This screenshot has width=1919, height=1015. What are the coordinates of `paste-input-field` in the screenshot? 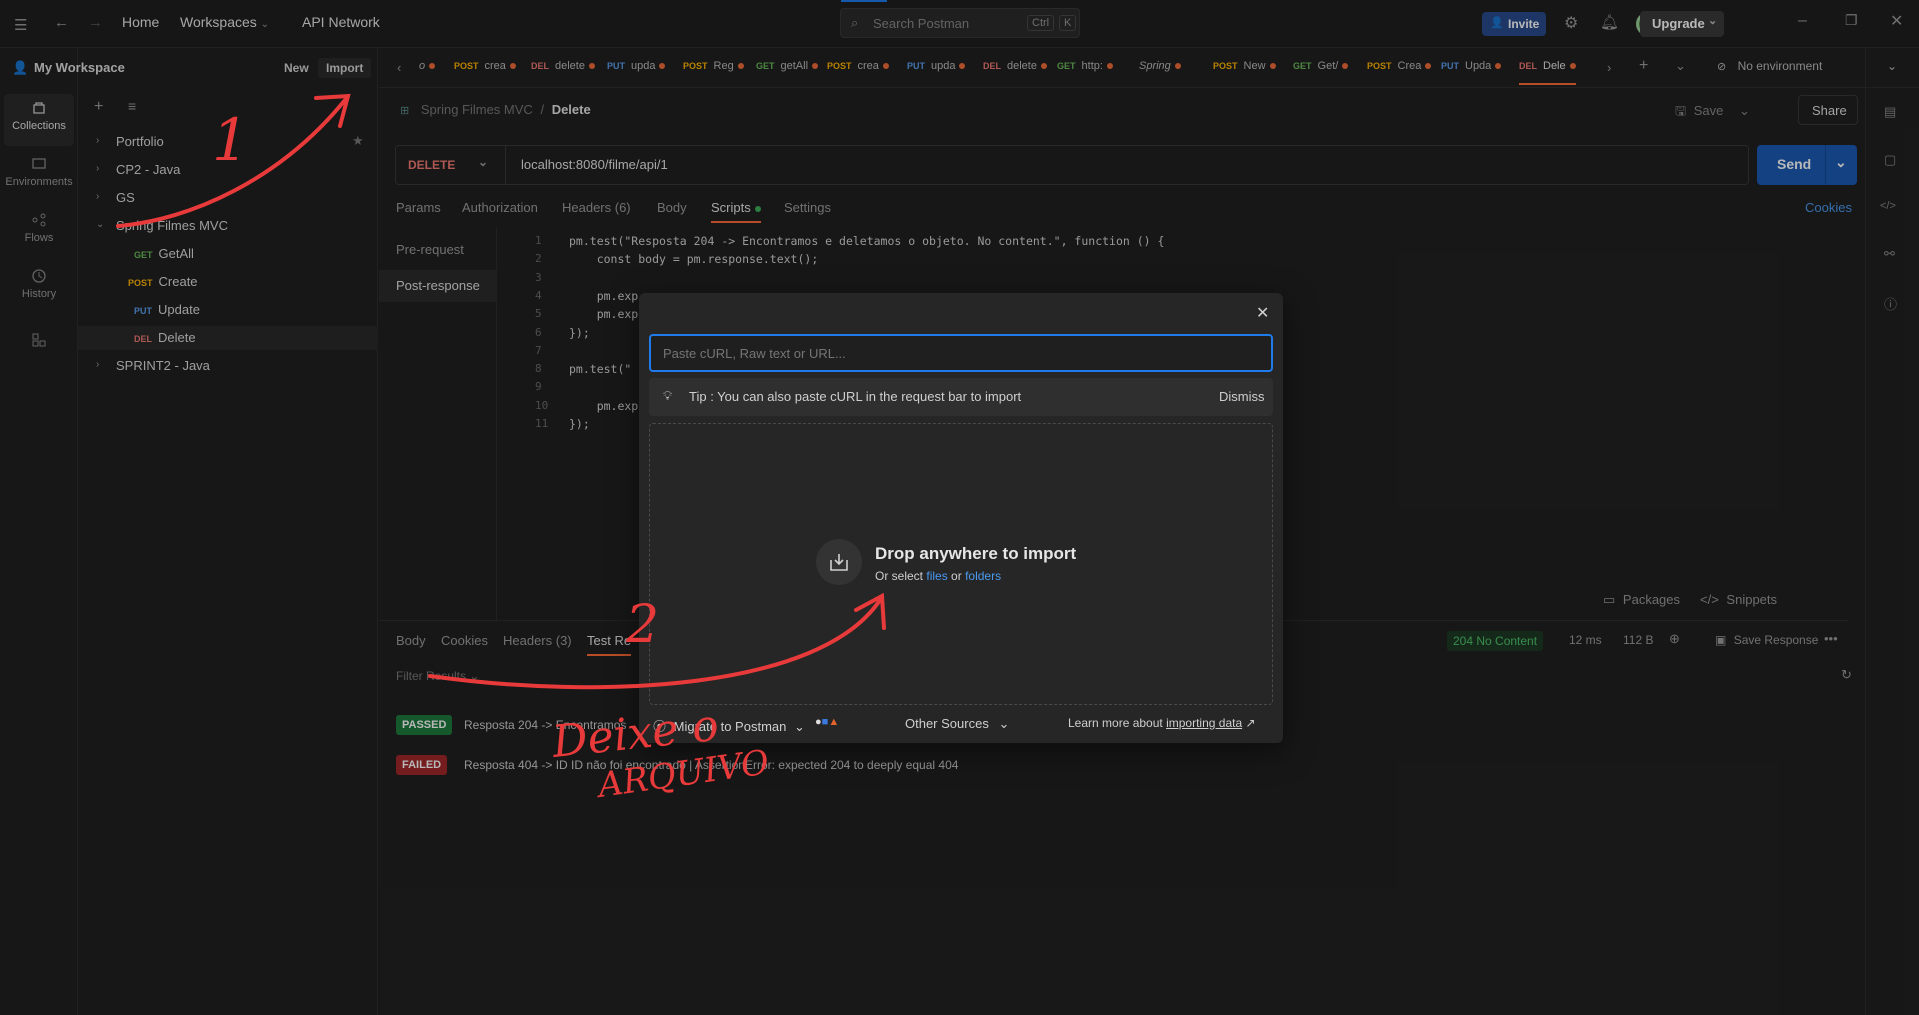 It's located at (961, 353).